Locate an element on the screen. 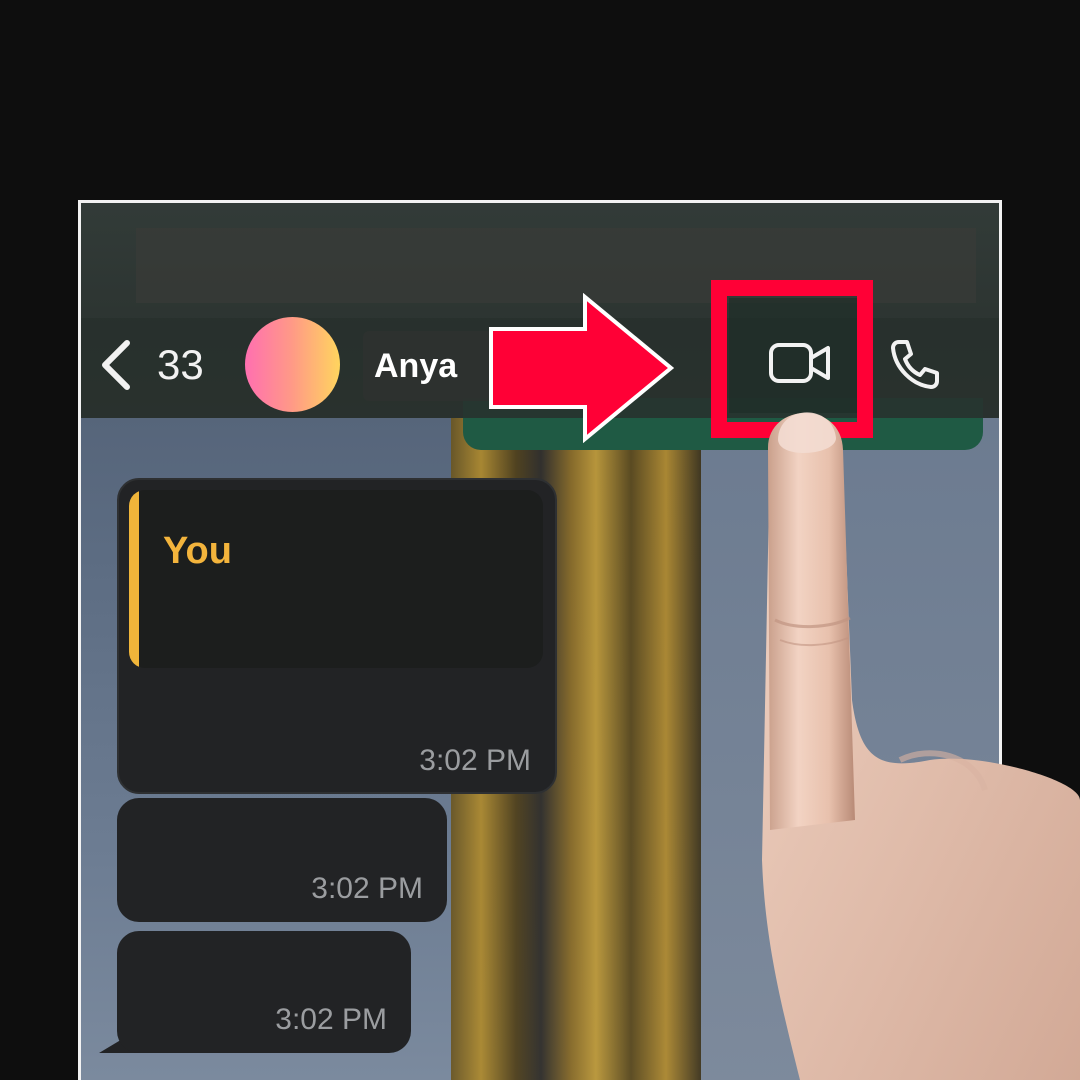 This screenshot has width=1080, height=1080. reply-quote: You is located at coordinates (336, 579).